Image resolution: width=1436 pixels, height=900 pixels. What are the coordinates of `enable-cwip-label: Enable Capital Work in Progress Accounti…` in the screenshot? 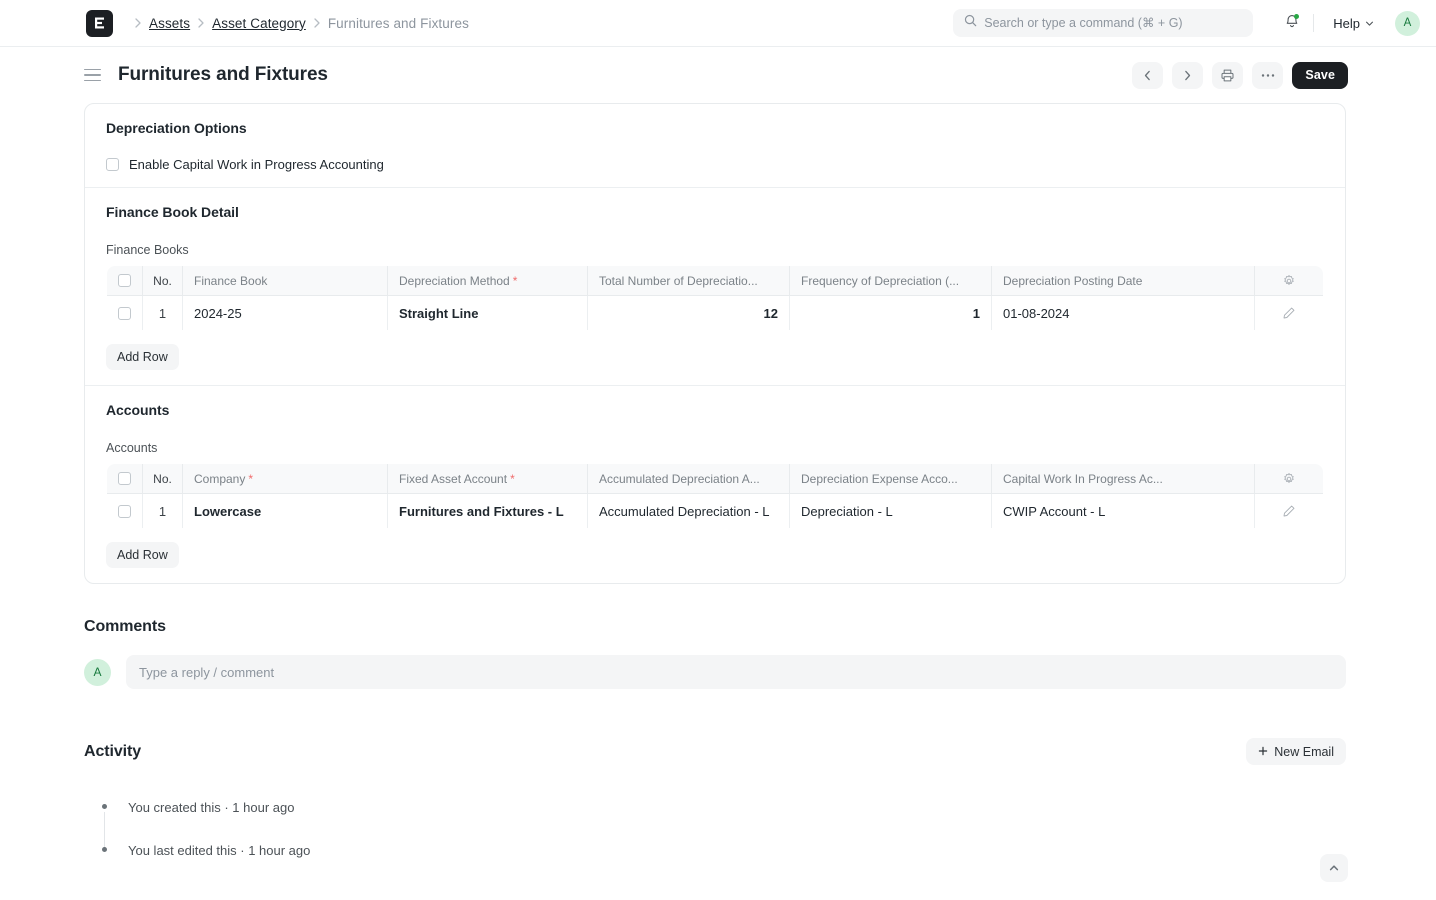 It's located at (256, 164).